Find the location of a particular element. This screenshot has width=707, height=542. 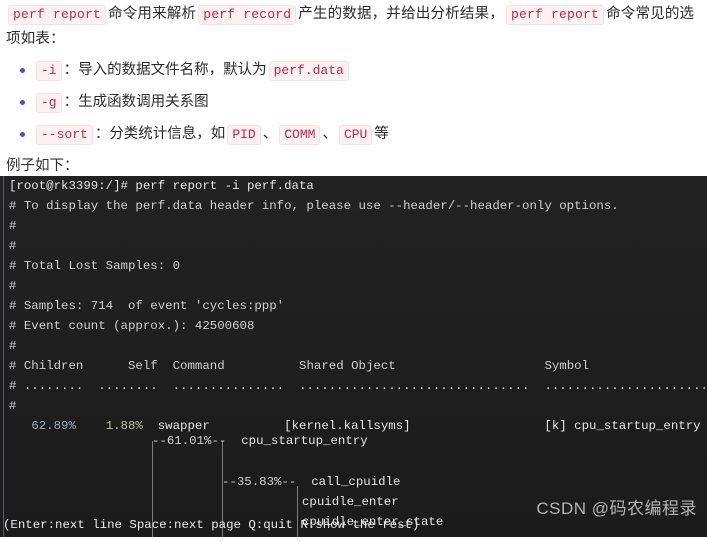

terminal-line-4: # is located at coordinates (13, 286).